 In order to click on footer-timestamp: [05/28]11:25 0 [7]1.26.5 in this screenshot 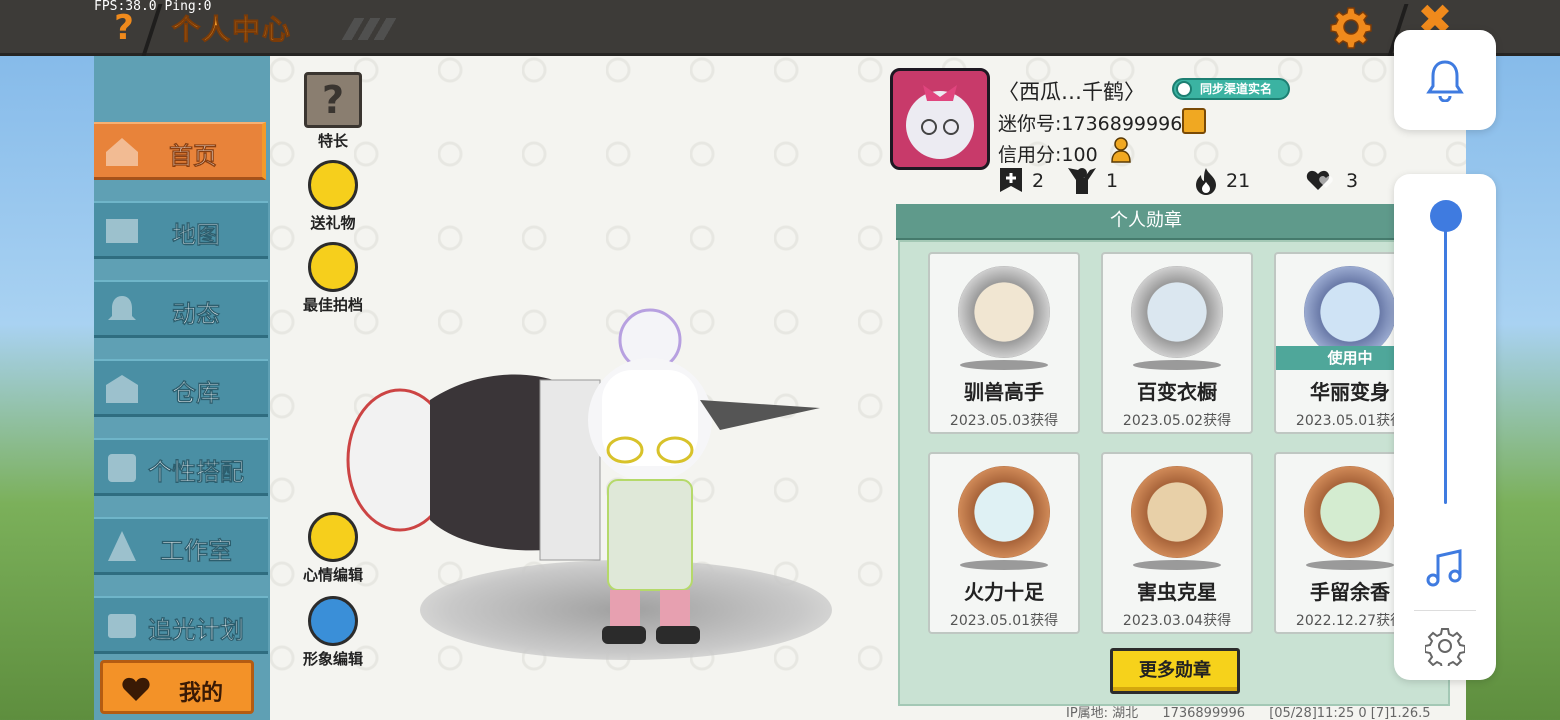, I will do `click(1350, 713)`.